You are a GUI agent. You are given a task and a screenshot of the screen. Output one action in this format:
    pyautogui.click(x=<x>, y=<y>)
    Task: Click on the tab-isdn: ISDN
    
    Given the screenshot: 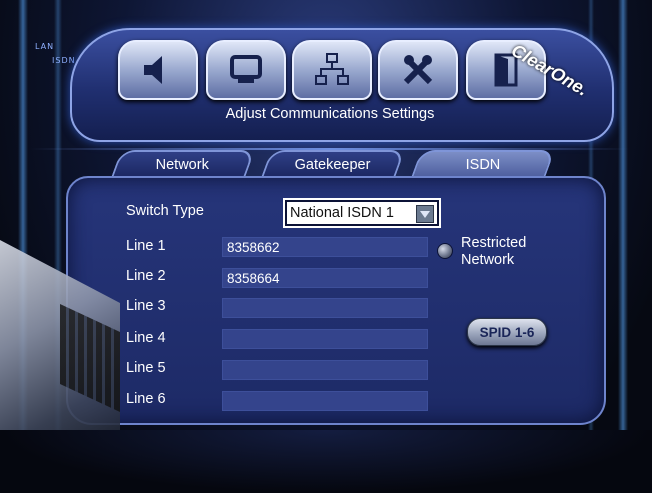 What is the action you would take?
    pyautogui.click(x=483, y=164)
    